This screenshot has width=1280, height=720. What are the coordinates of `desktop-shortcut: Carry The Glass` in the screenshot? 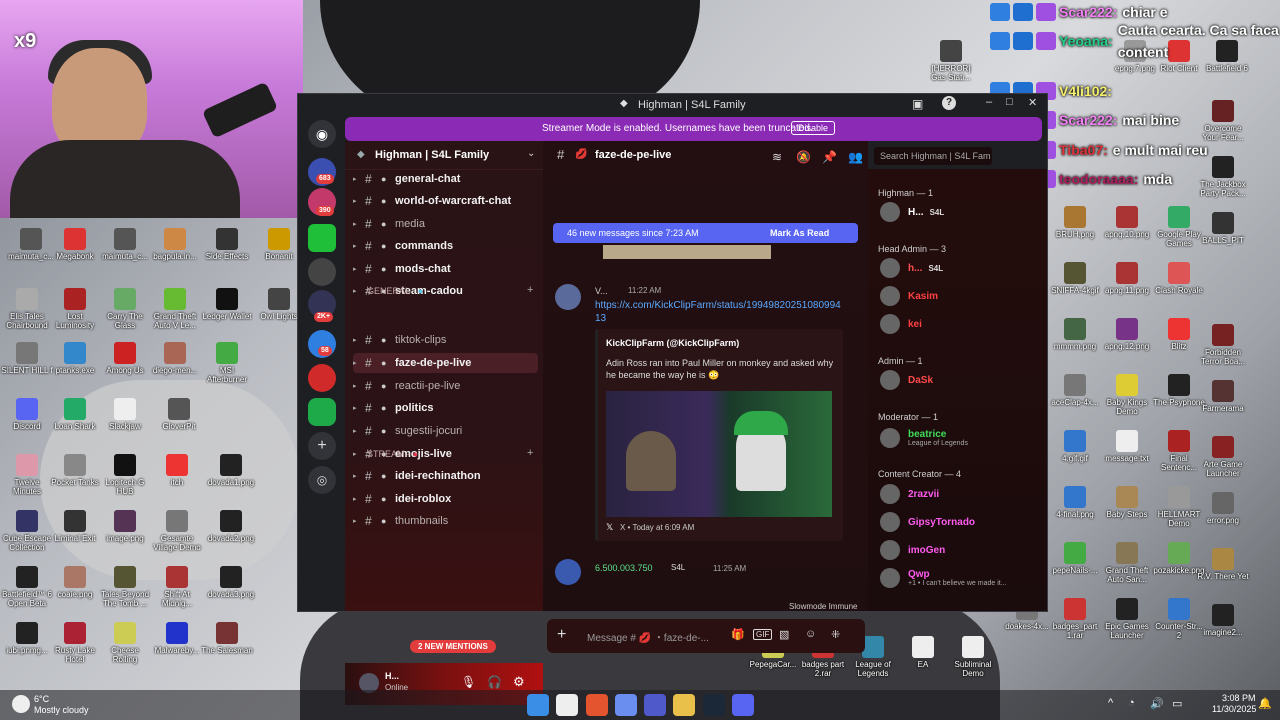 It's located at (125, 309).